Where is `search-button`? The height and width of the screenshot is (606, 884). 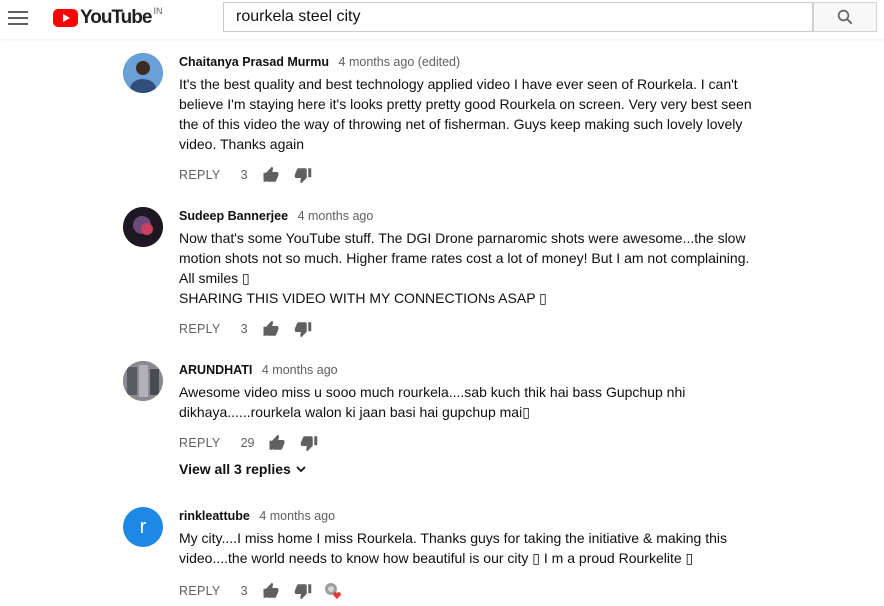 search-button is located at coordinates (845, 17).